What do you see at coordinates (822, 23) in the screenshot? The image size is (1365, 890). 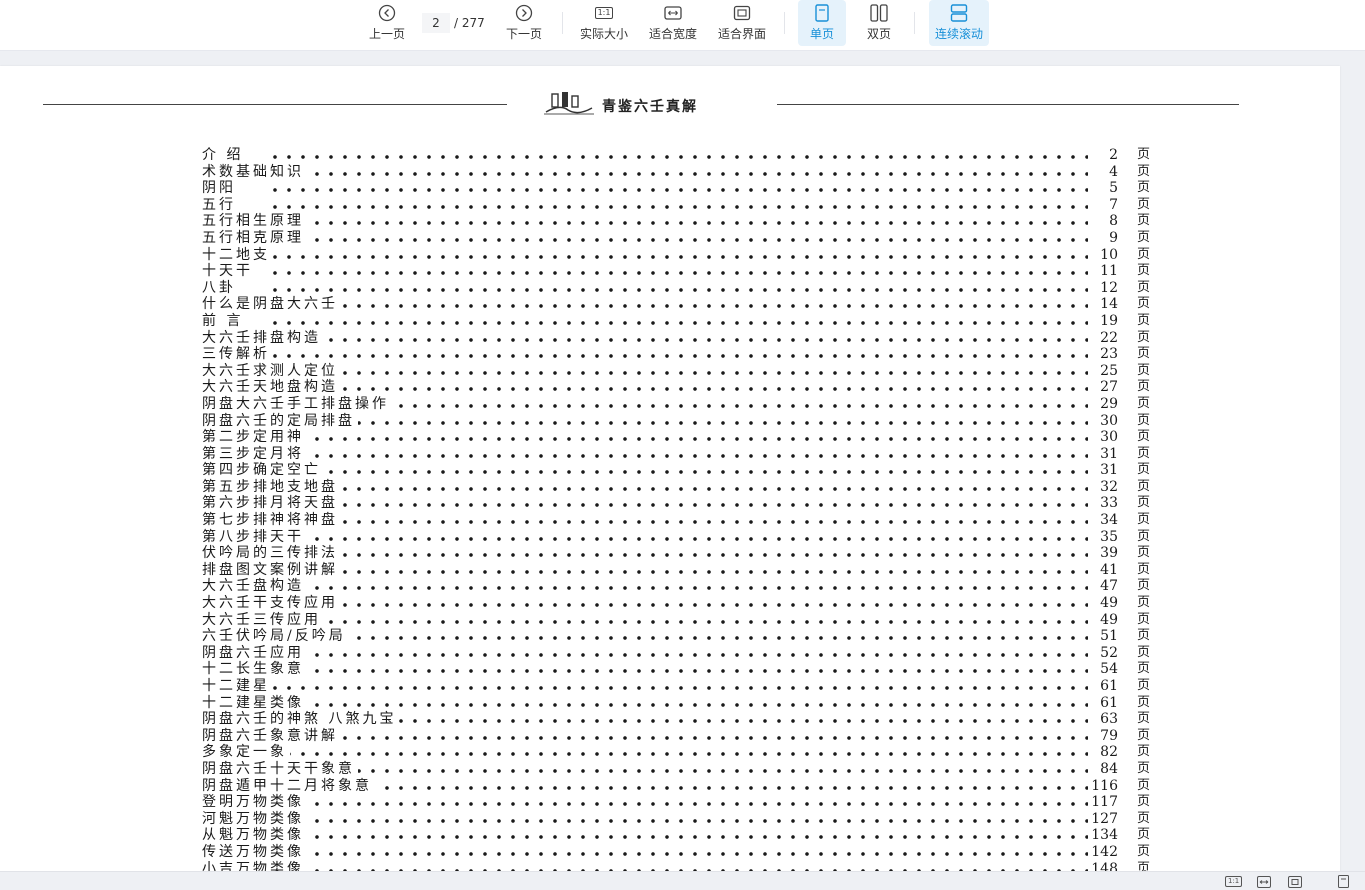 I see `single-page-button: 单页` at bounding box center [822, 23].